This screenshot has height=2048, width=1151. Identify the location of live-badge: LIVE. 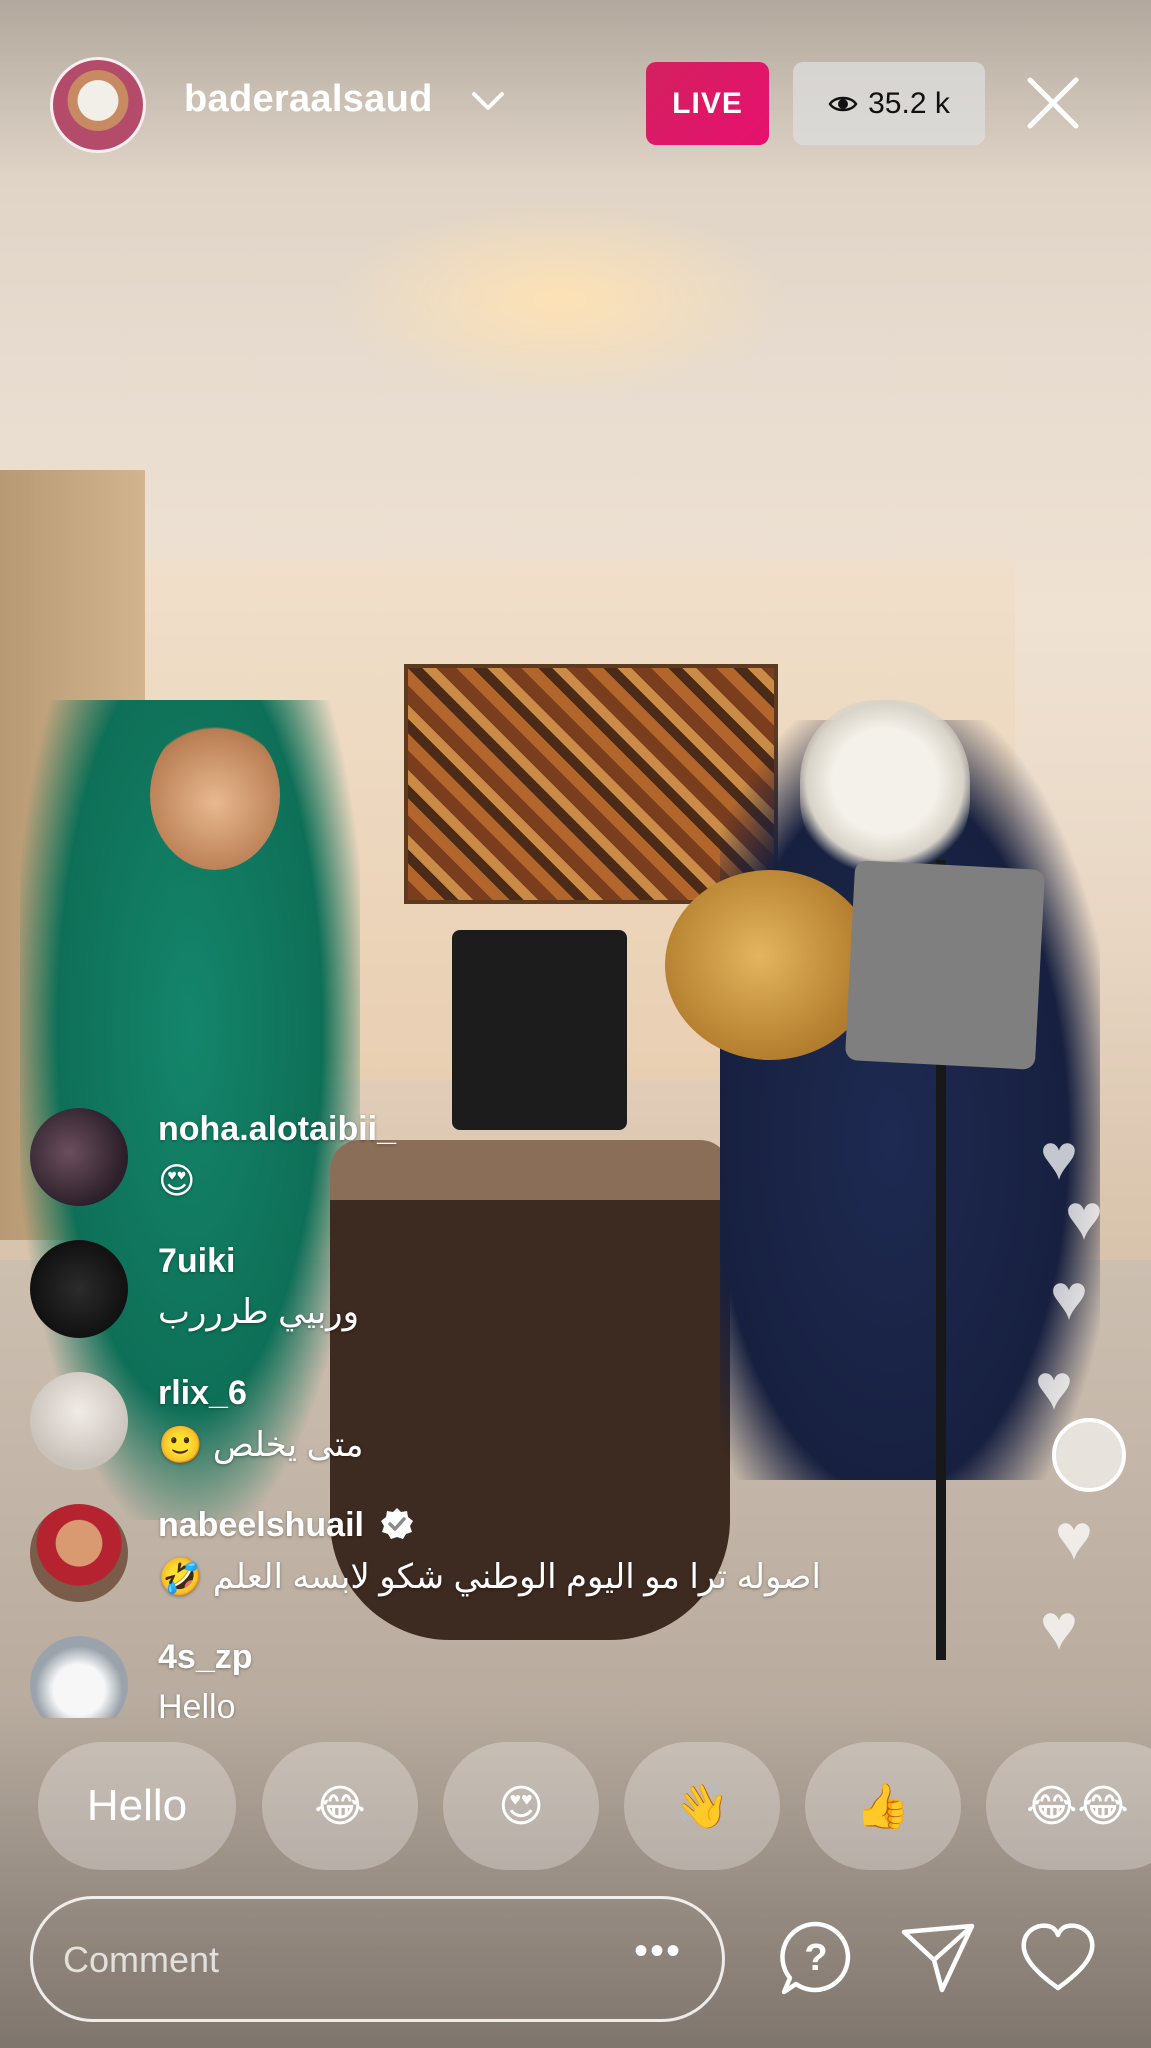
(707, 103).